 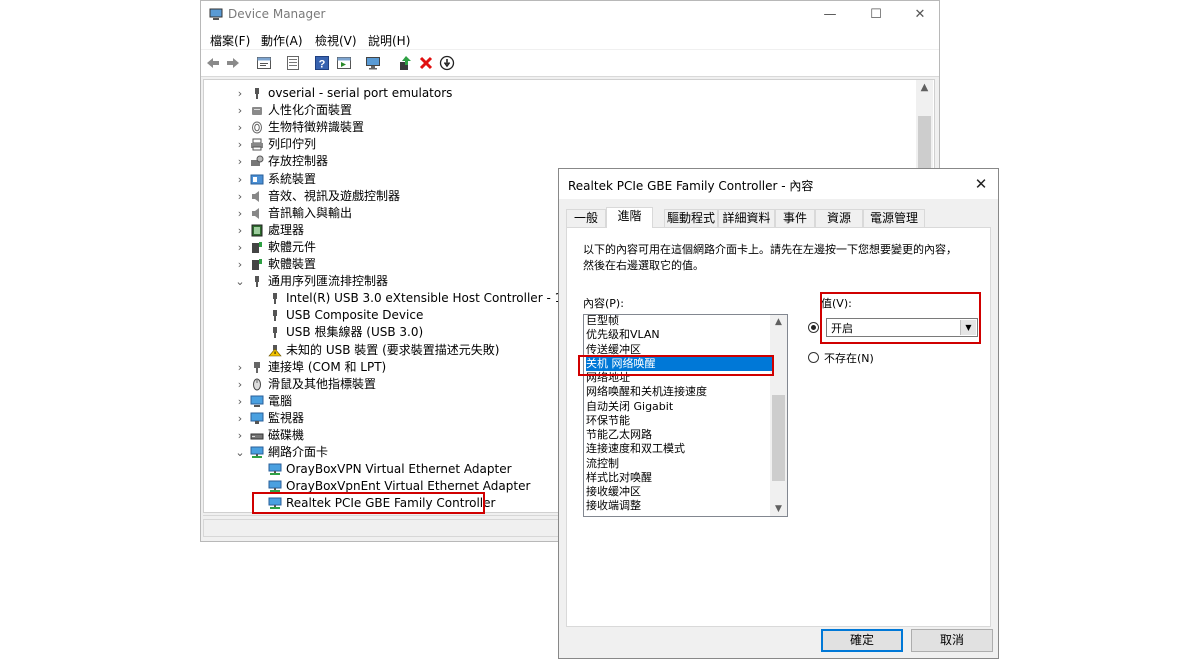 What do you see at coordinates (795, 218) in the screenshot?
I see `tab-events: 事件` at bounding box center [795, 218].